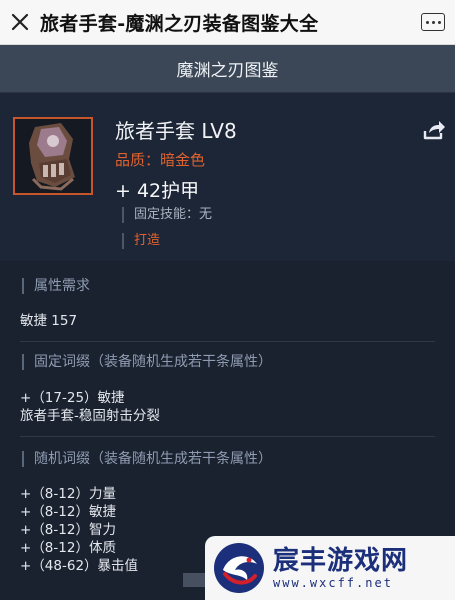 The image size is (455, 600). What do you see at coordinates (179, 23) in the screenshot?
I see `page-title: 旅者手套-魔渊之刃装备图鉴大全` at bounding box center [179, 23].